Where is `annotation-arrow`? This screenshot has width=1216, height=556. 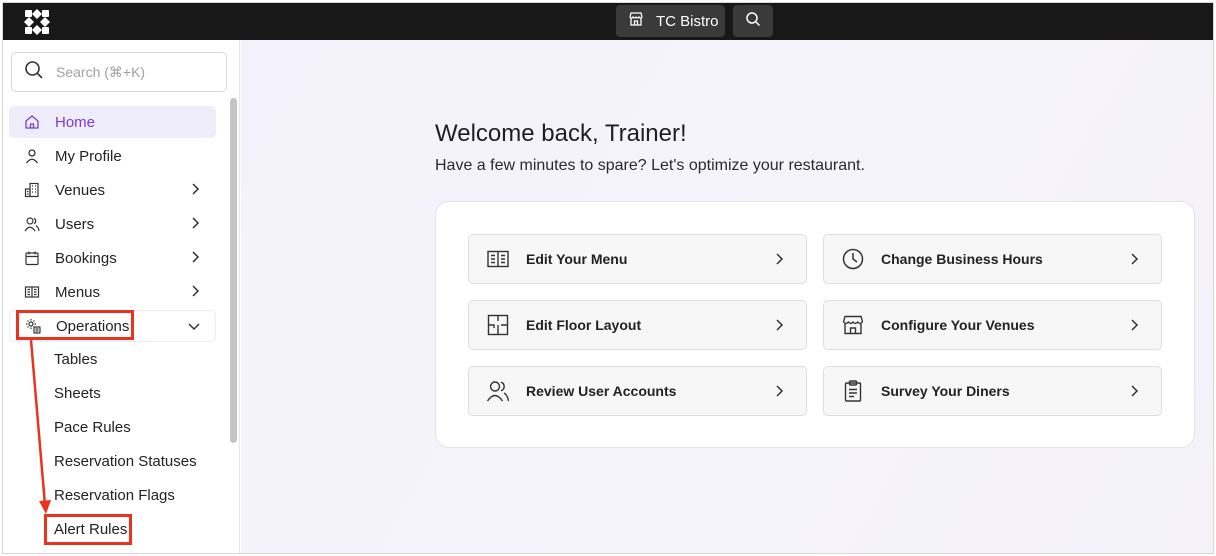
annotation-arrow is located at coordinates (40, 426).